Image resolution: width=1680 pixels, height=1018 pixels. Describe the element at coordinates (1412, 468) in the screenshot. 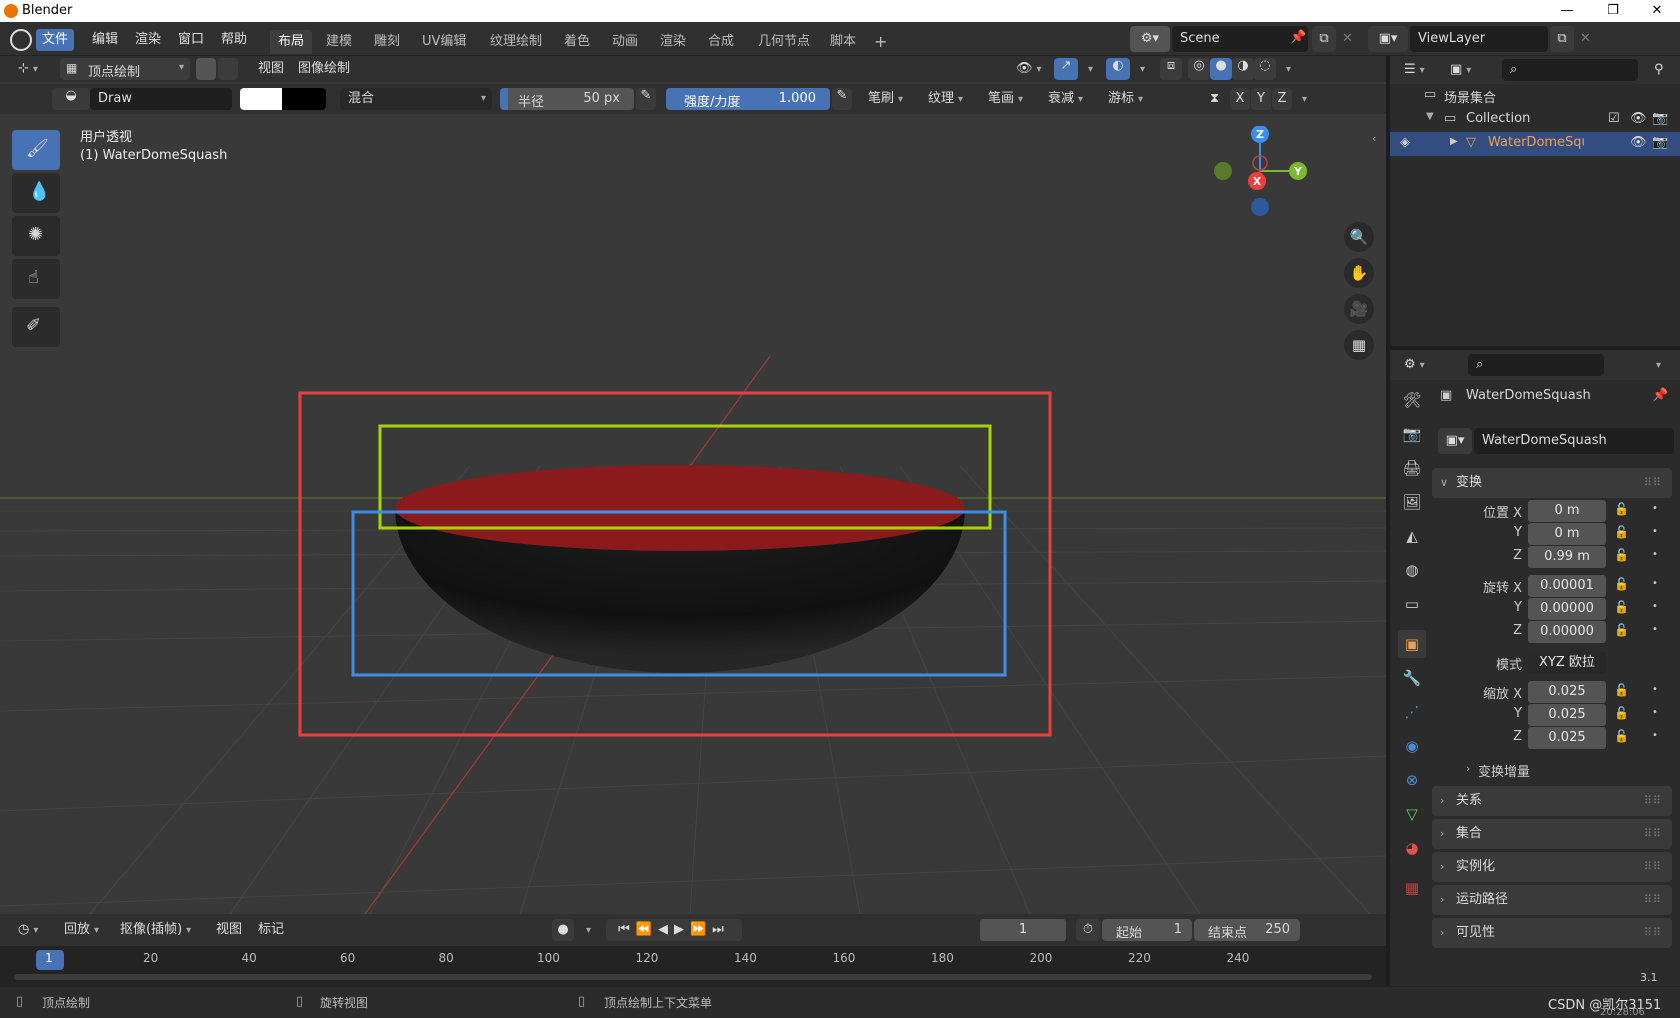

I see `output-tab-icon: 🖨` at that location.